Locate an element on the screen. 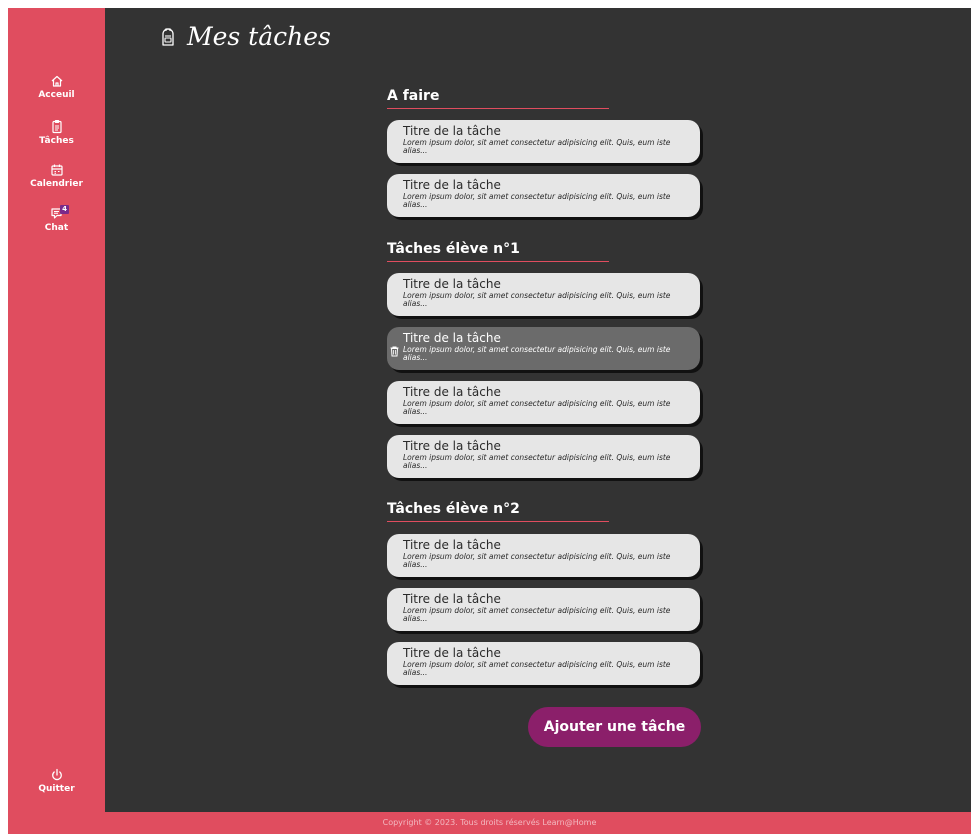  trash-icon is located at coordinates (394, 351).